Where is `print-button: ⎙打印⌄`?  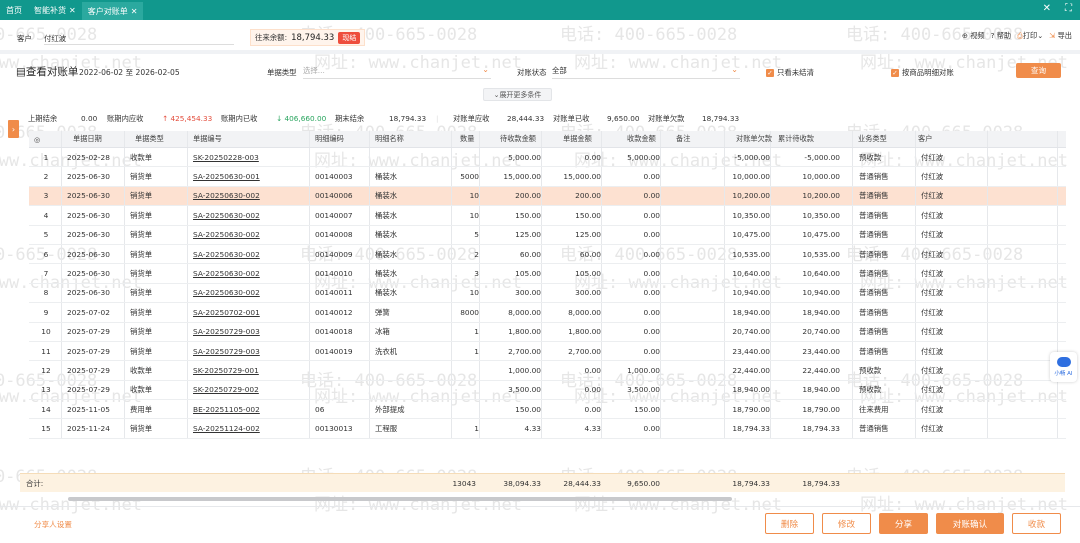 print-button: ⎙打印⌄ is located at coordinates (1030, 36).